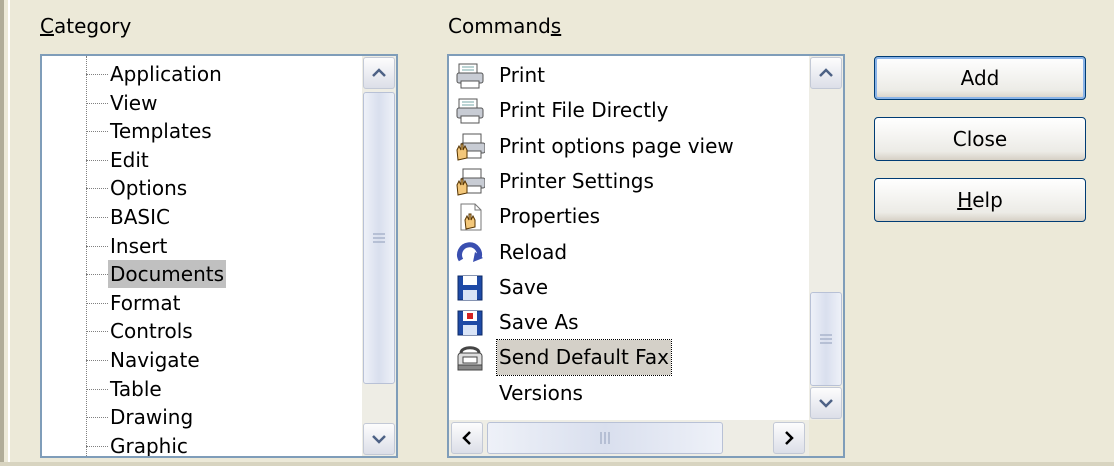 Image resolution: width=1114 pixels, height=466 pixels. I want to click on category-item-label: Drawing, so click(152, 417).